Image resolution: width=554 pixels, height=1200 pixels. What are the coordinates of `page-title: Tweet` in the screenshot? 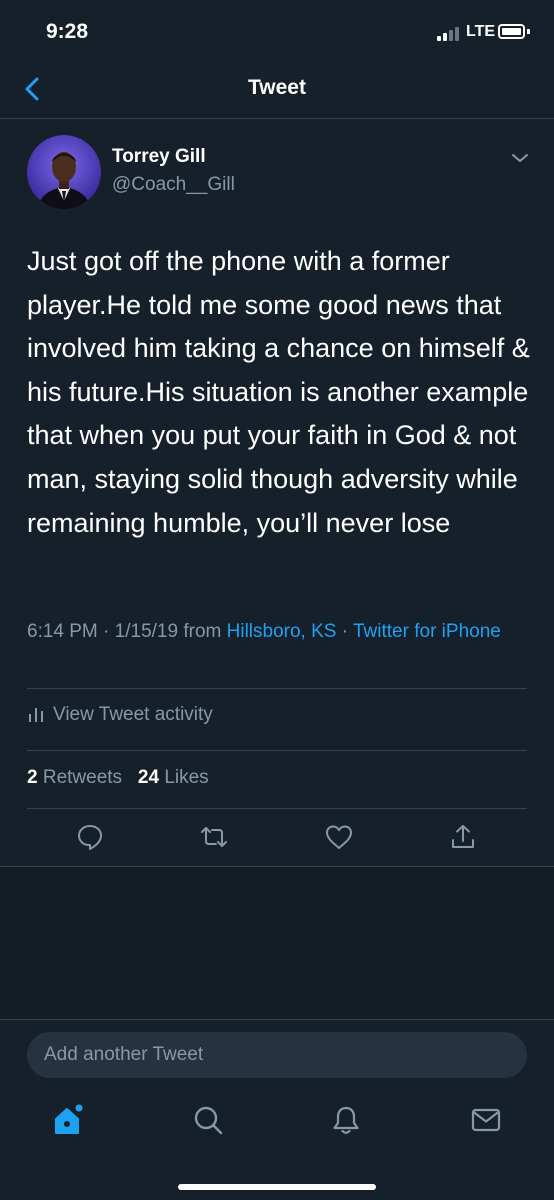 It's located at (277, 87).